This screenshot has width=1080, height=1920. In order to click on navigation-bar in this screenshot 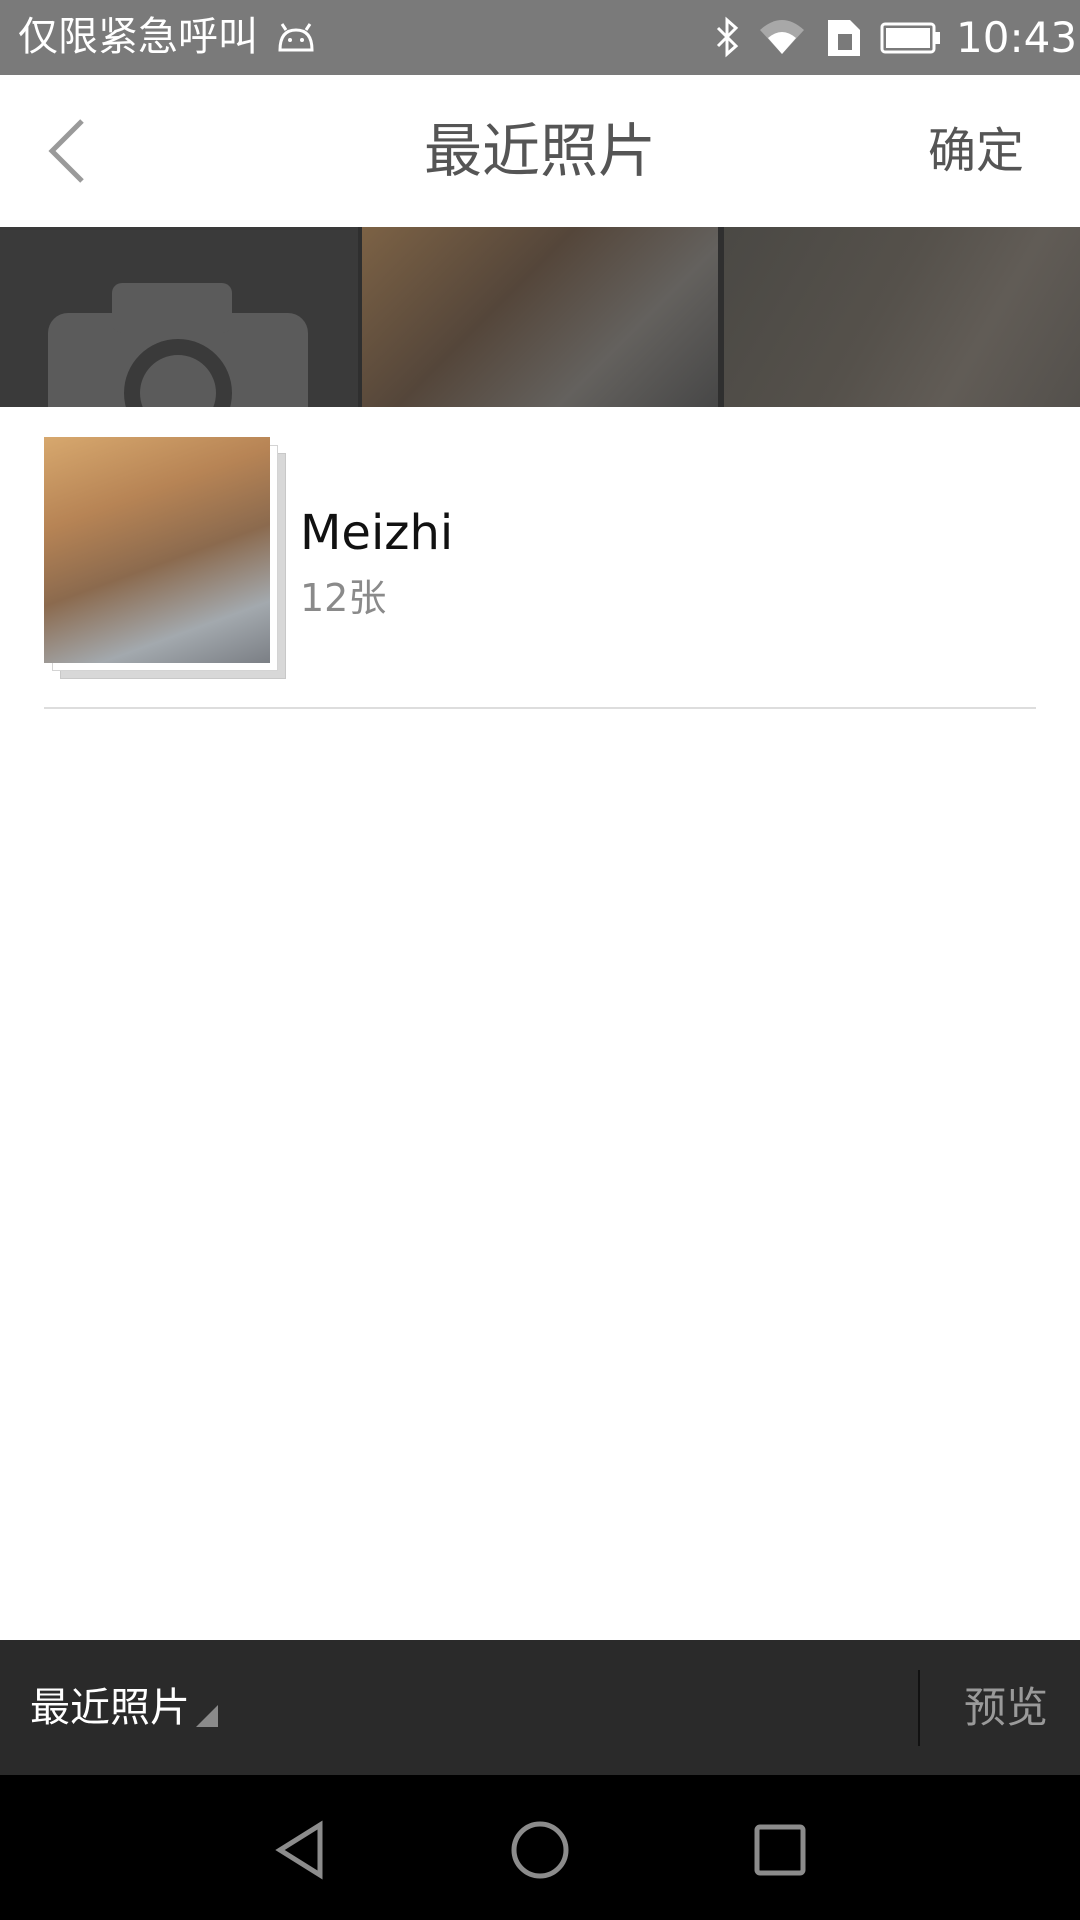, I will do `click(540, 1847)`.